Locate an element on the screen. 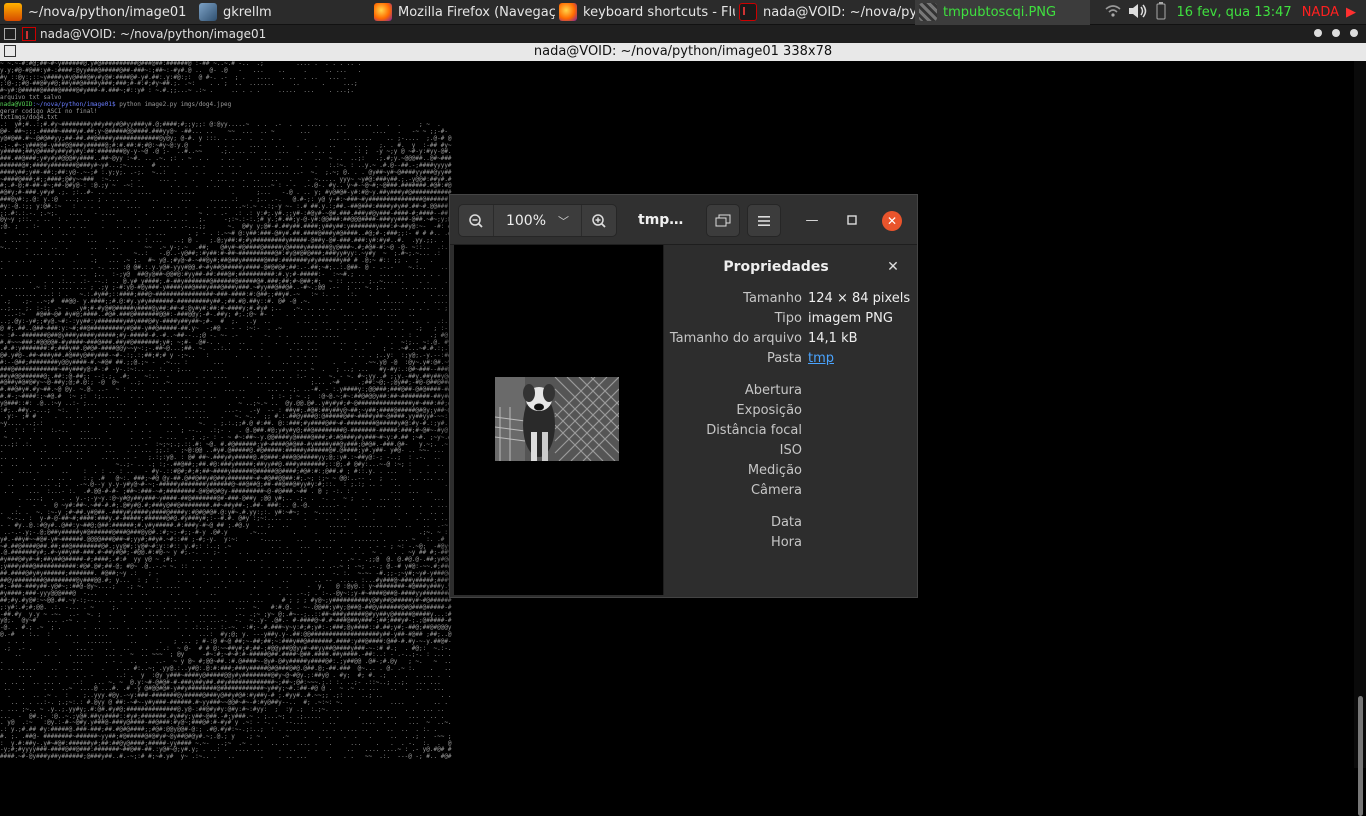 This screenshot has height=816, width=1366. zoom-in-button is located at coordinates (599, 220).